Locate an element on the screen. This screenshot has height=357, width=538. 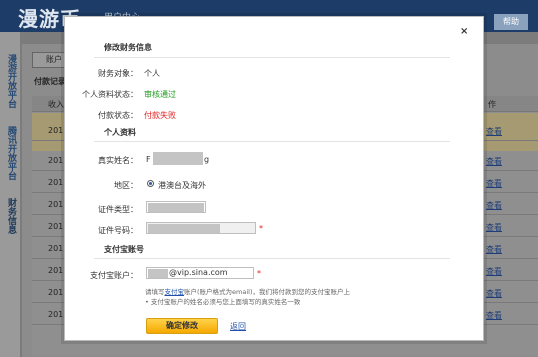
profile-status-label: 个人资料状态： is located at coordinates (110, 94).